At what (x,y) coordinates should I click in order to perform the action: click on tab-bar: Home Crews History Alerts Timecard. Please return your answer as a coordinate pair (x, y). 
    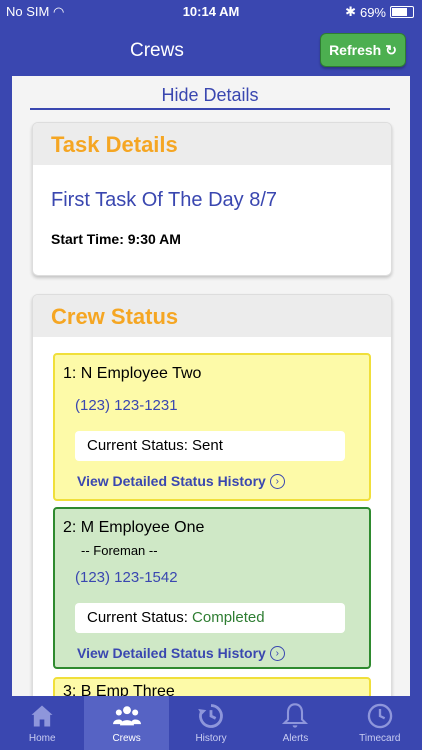
    Looking at the image, I should click on (211, 723).